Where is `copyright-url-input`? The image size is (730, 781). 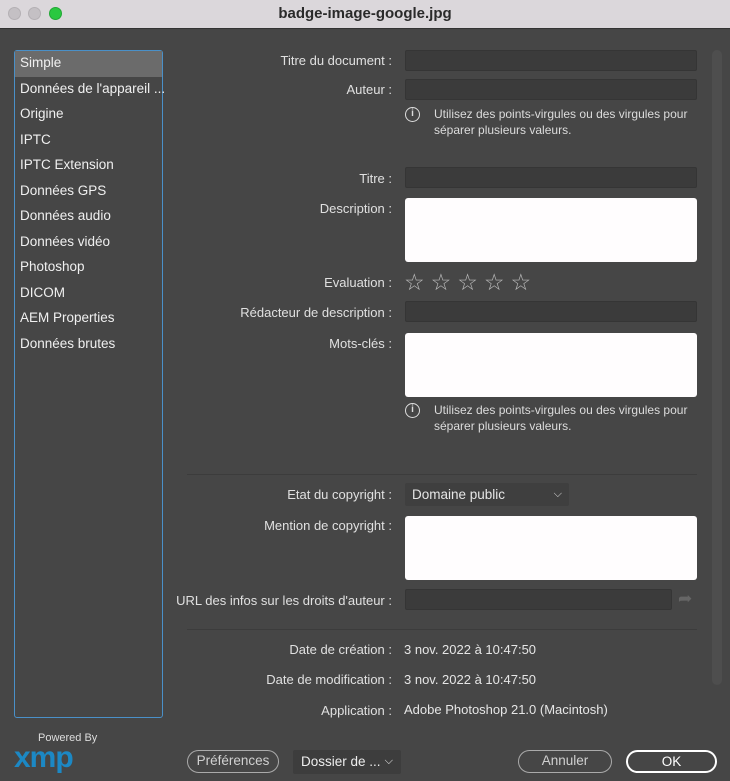
copyright-url-input is located at coordinates (538, 599).